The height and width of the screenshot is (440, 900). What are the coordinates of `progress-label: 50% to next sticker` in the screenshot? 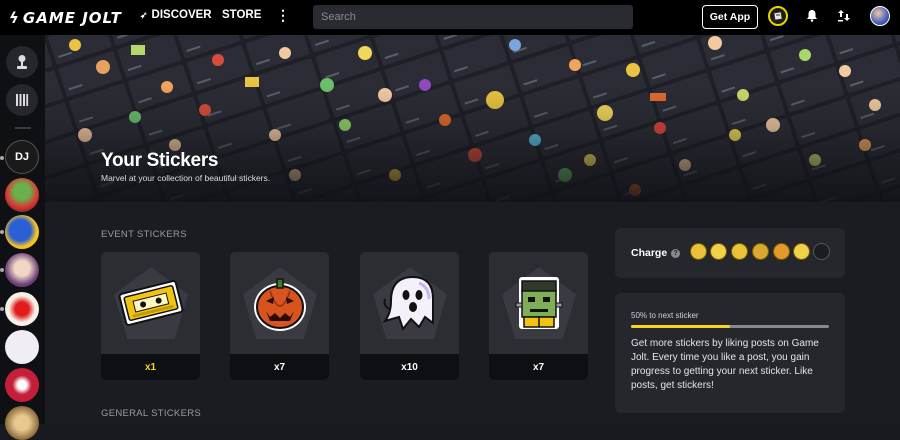 It's located at (665, 315).